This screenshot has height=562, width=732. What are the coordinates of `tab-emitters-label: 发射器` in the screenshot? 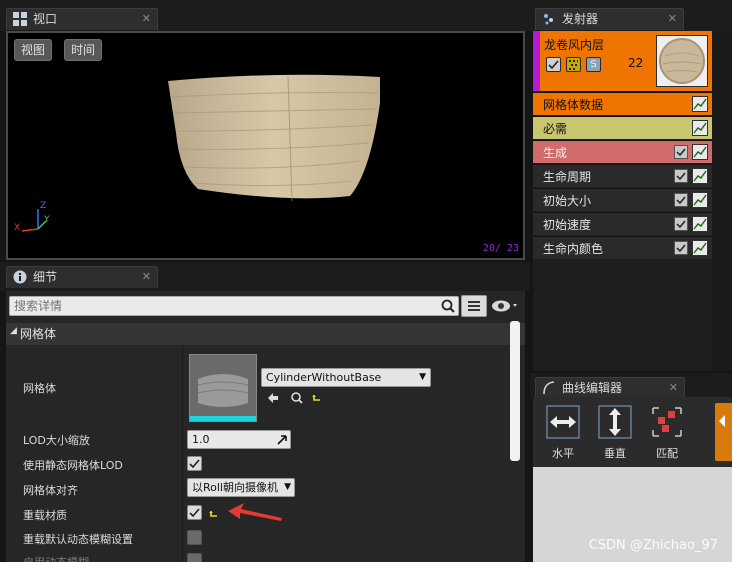 It's located at (580, 19).